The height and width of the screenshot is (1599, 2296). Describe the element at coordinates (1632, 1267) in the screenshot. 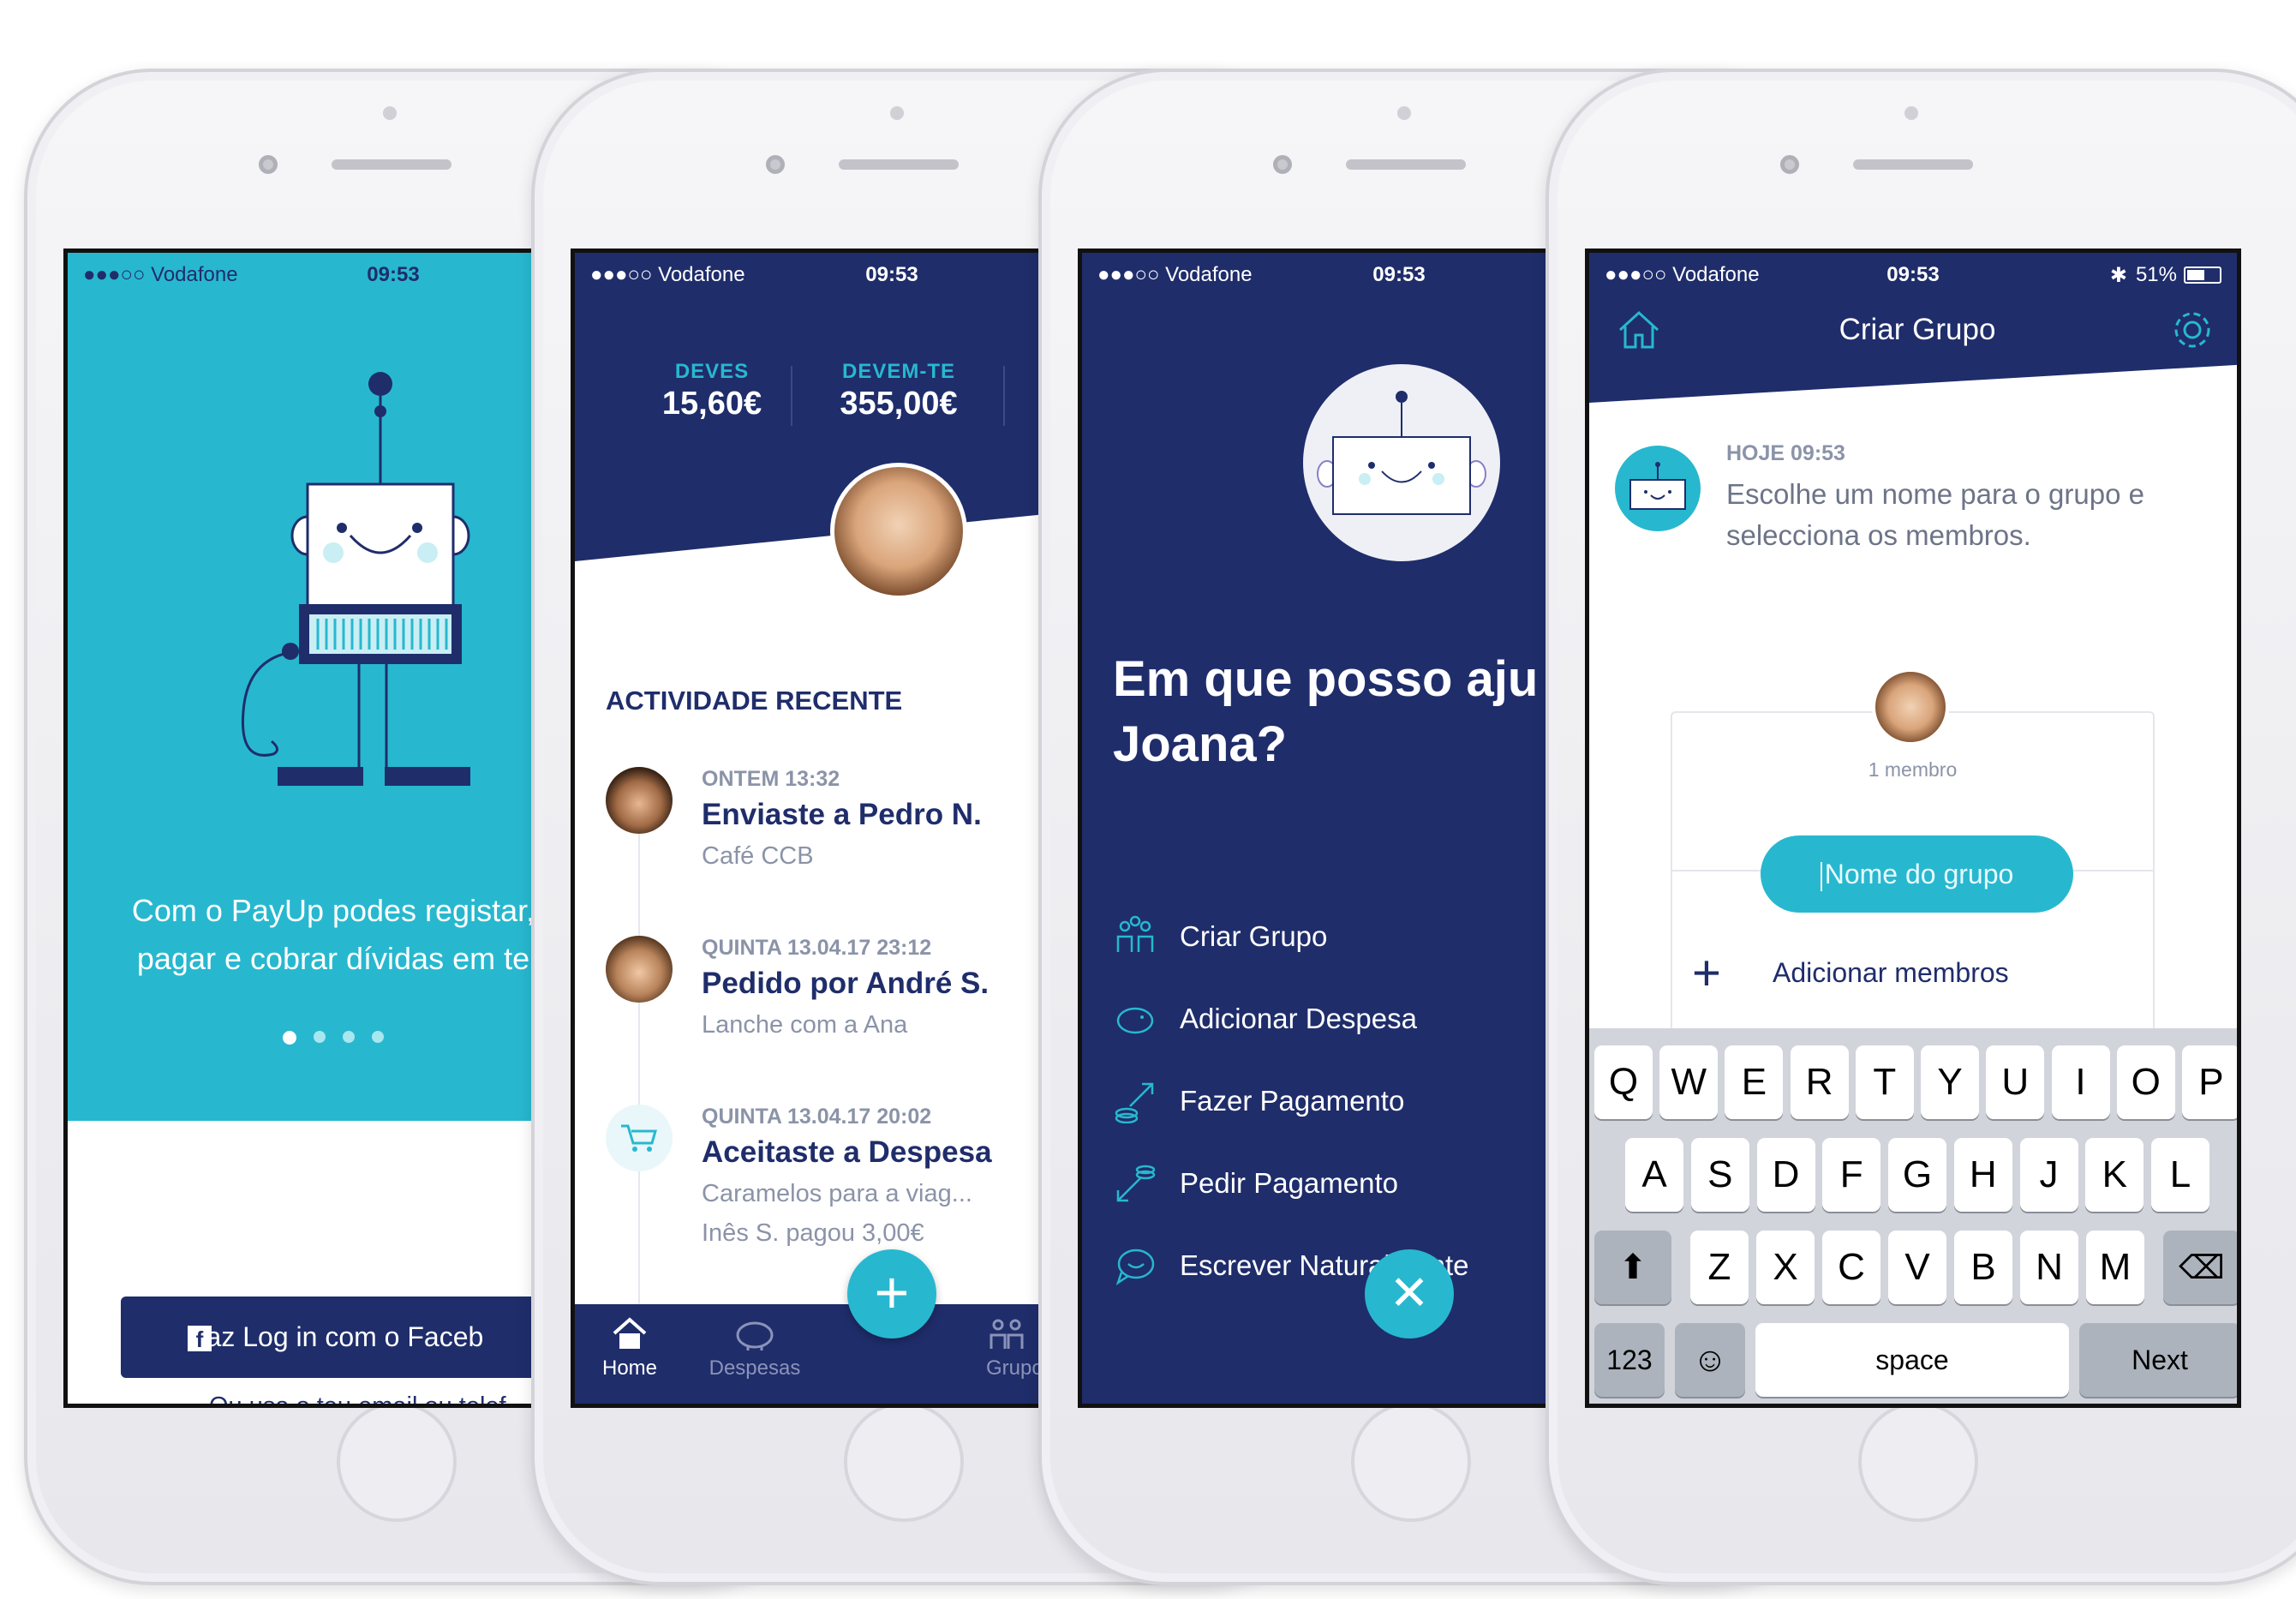

I see `shift-key: ⬆` at that location.